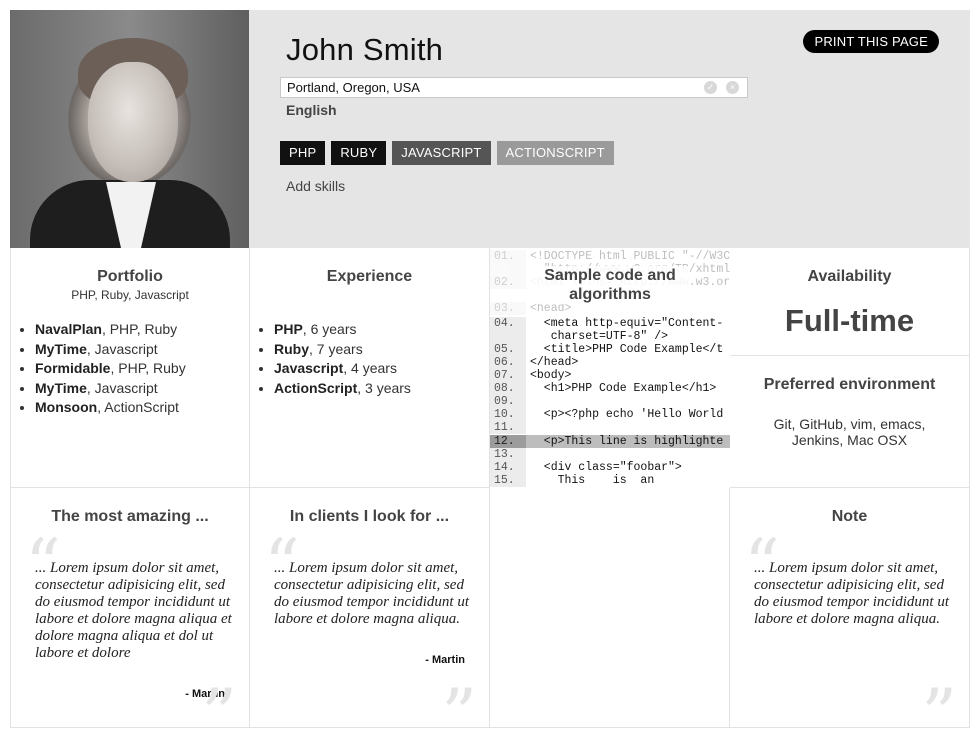  I want to click on code-line: 10. <p><?php echo 'Hello World, so click(610, 414).